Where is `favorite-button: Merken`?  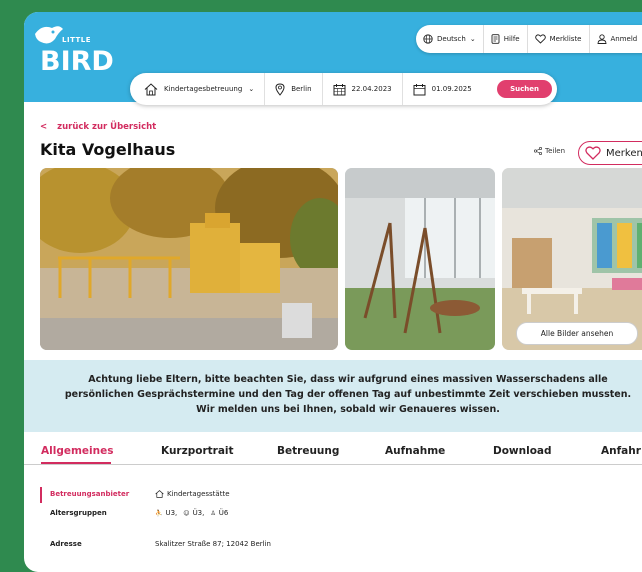 favorite-button: Merken is located at coordinates (610, 153).